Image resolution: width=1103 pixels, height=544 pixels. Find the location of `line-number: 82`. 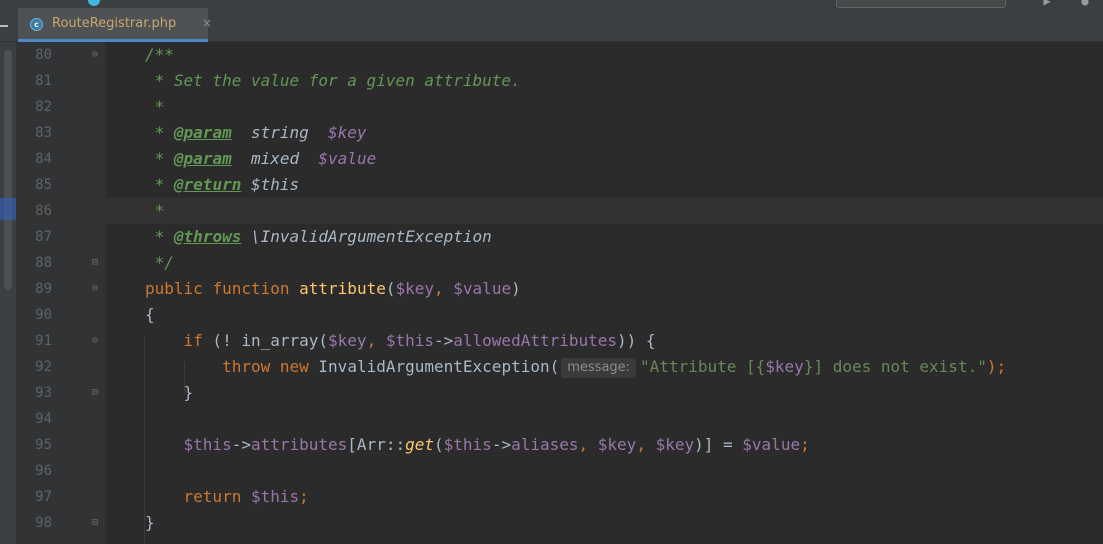

line-number: 82 is located at coordinates (43, 107).